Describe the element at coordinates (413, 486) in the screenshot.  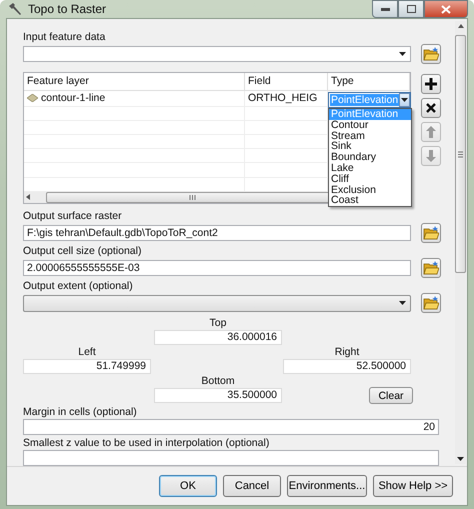
I see `dialog-button: Show Help >>` at that location.